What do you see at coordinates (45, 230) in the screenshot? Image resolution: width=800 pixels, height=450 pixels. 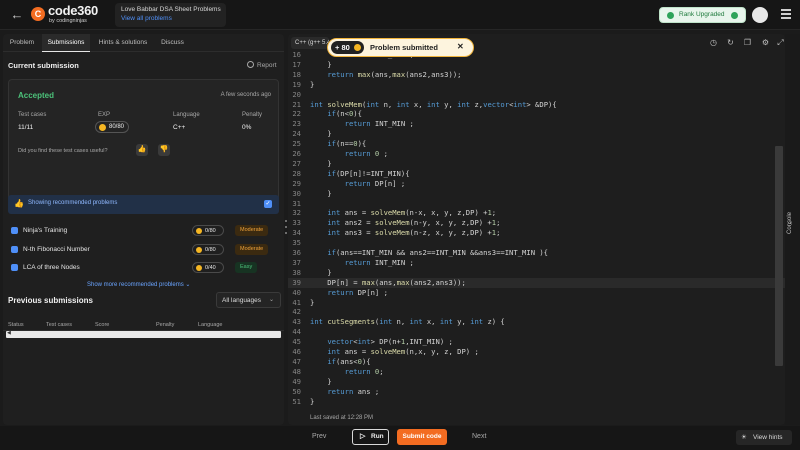 I see `problem-name: Ninja's Training` at bounding box center [45, 230].